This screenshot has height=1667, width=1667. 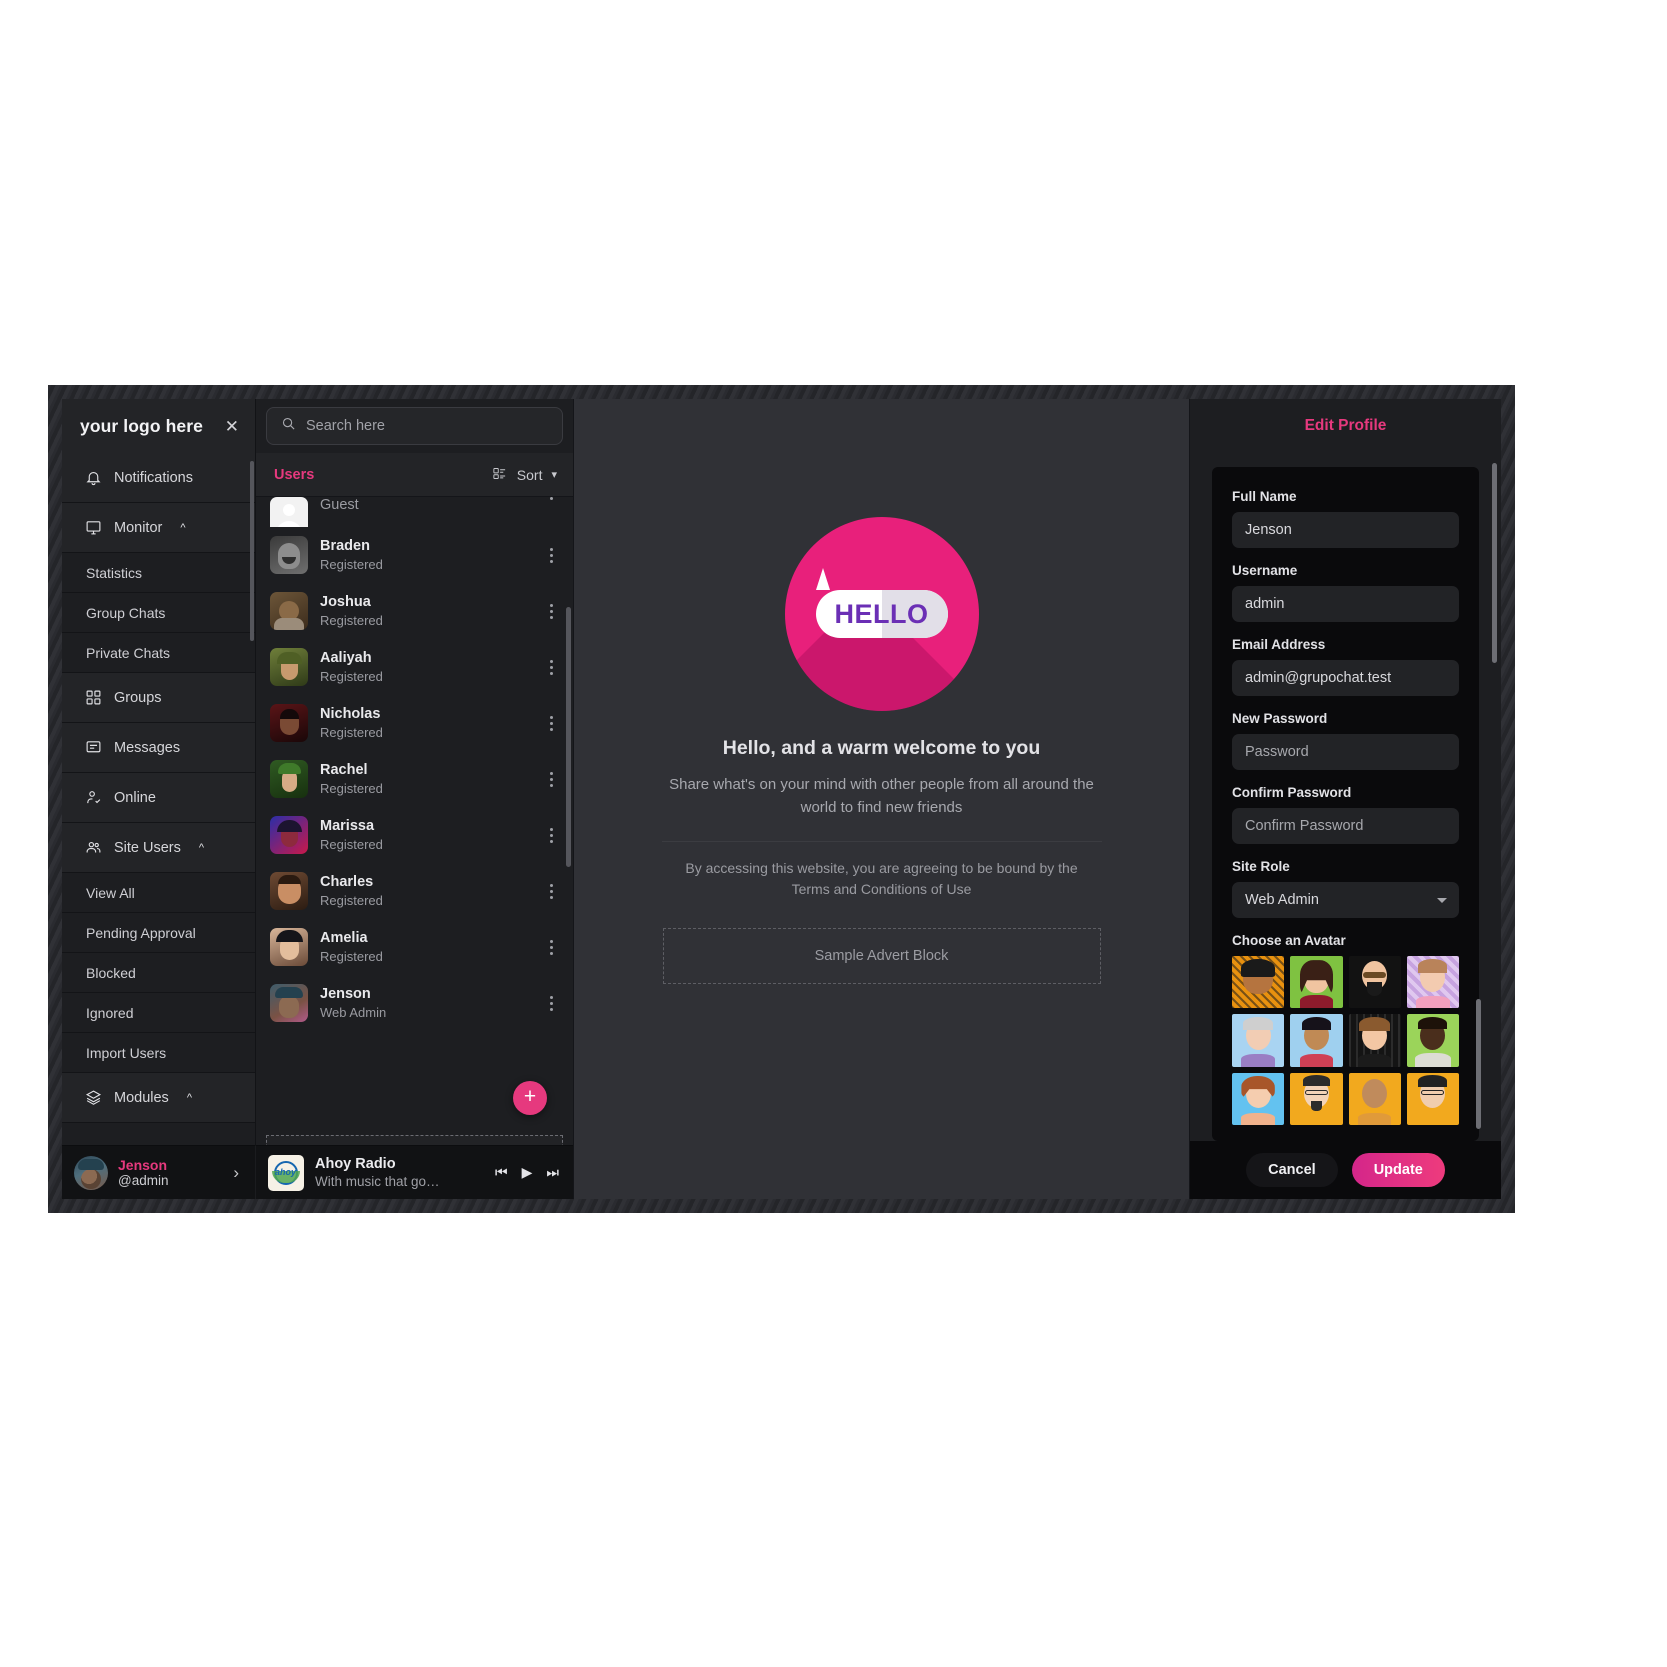 I want to click on sidebar-item-ignored: Ignored, so click(x=158, y=1013).